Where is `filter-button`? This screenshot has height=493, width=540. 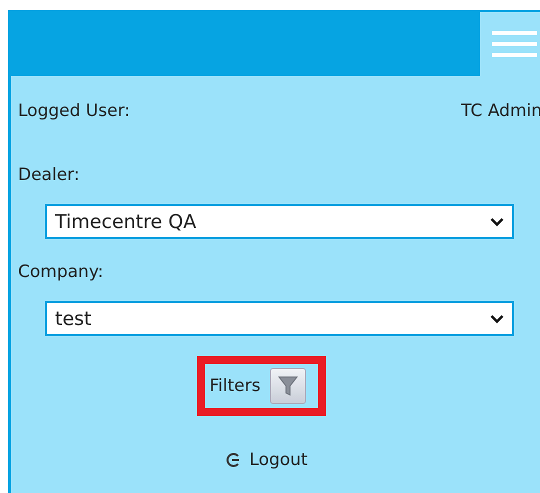
filter-button is located at coordinates (288, 386).